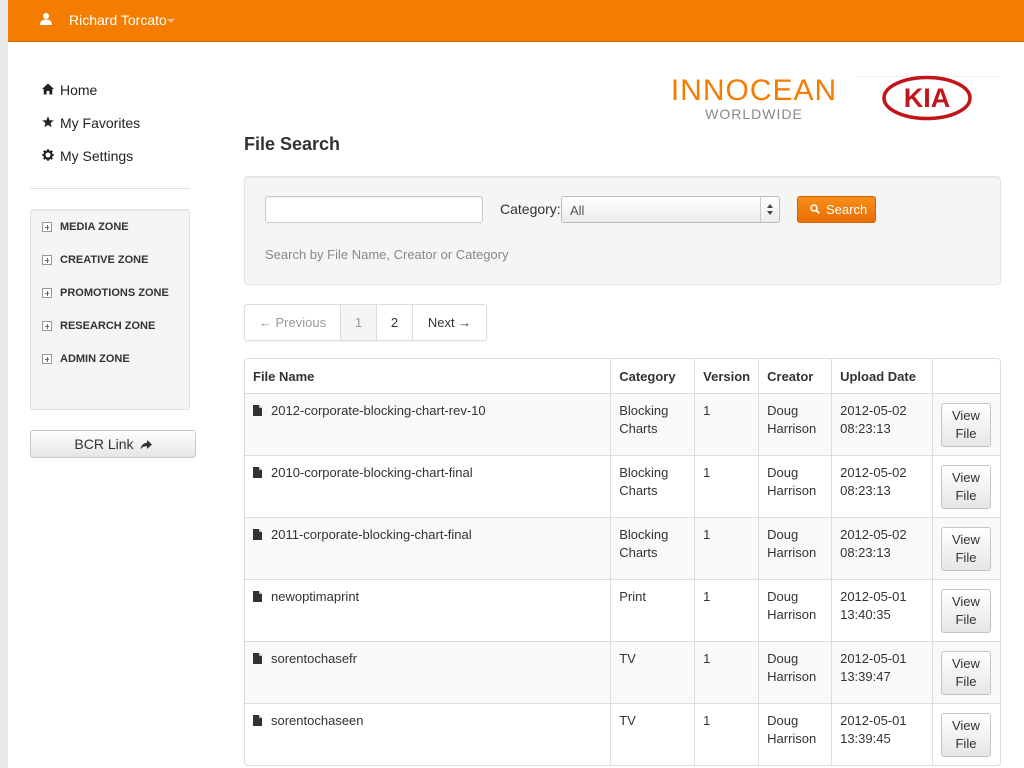 The image size is (1024, 768). I want to click on bcr-link-button: BCR Link, so click(113, 444).